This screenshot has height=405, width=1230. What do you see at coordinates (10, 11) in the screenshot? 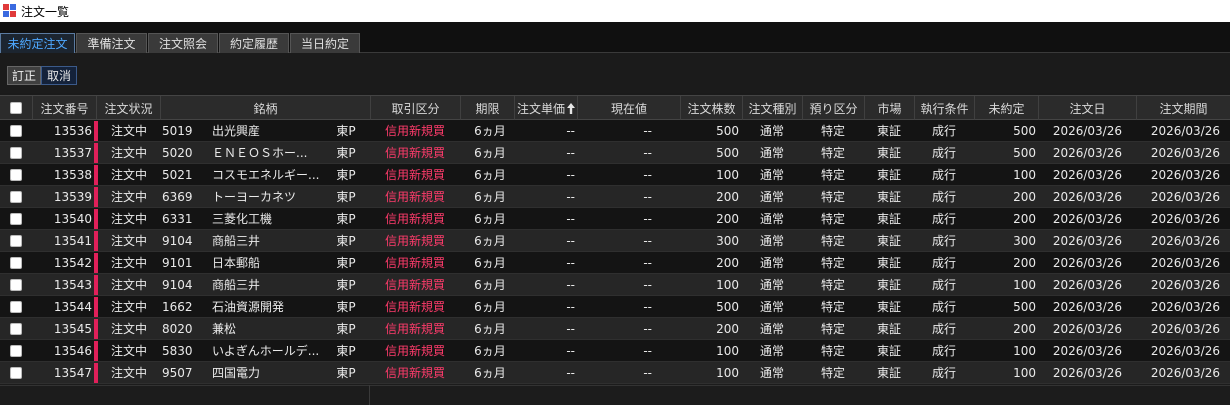
I see `app-icon` at bounding box center [10, 11].